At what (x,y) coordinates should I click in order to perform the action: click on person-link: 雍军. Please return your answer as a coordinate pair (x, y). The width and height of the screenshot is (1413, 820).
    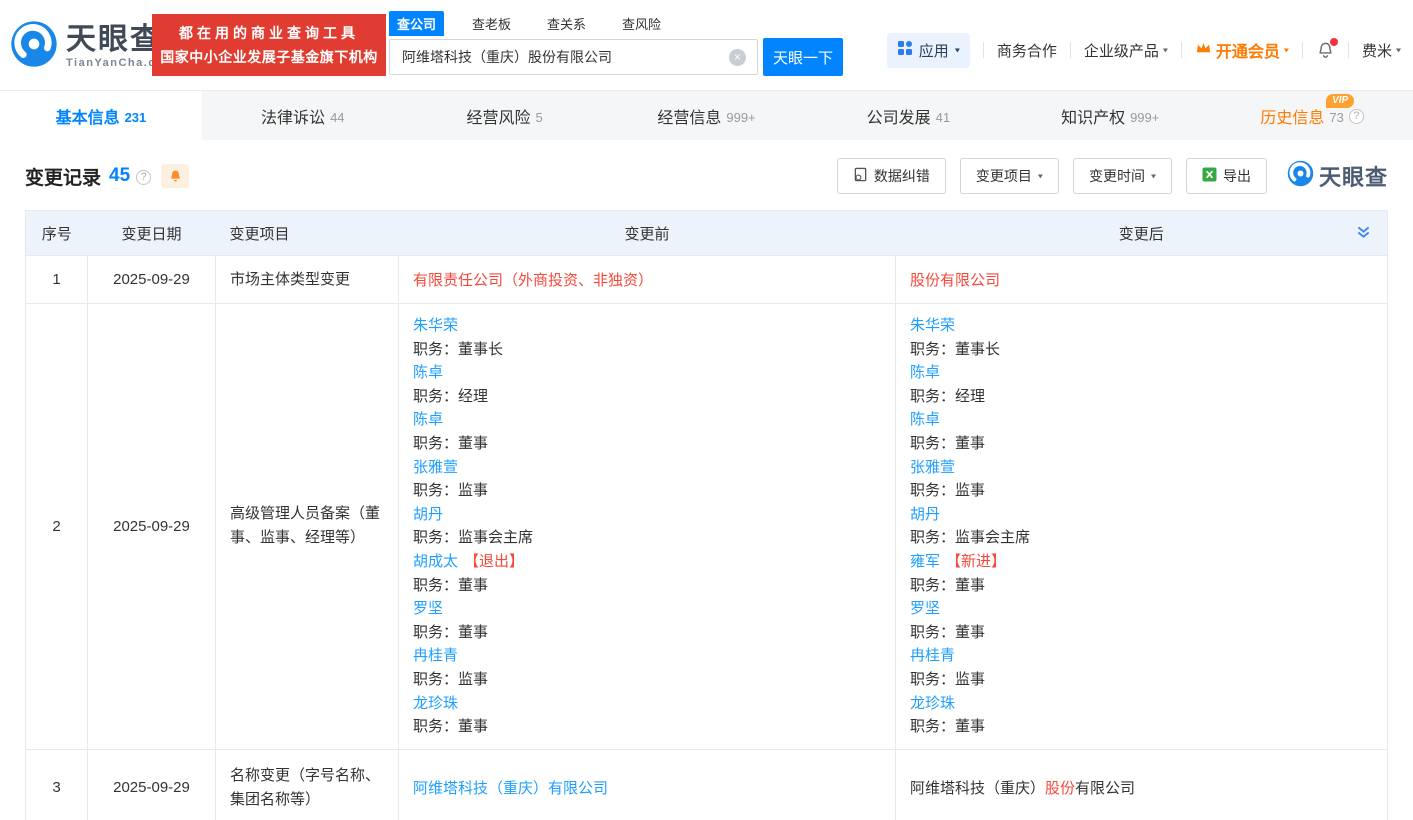
    Looking at the image, I should click on (925, 561).